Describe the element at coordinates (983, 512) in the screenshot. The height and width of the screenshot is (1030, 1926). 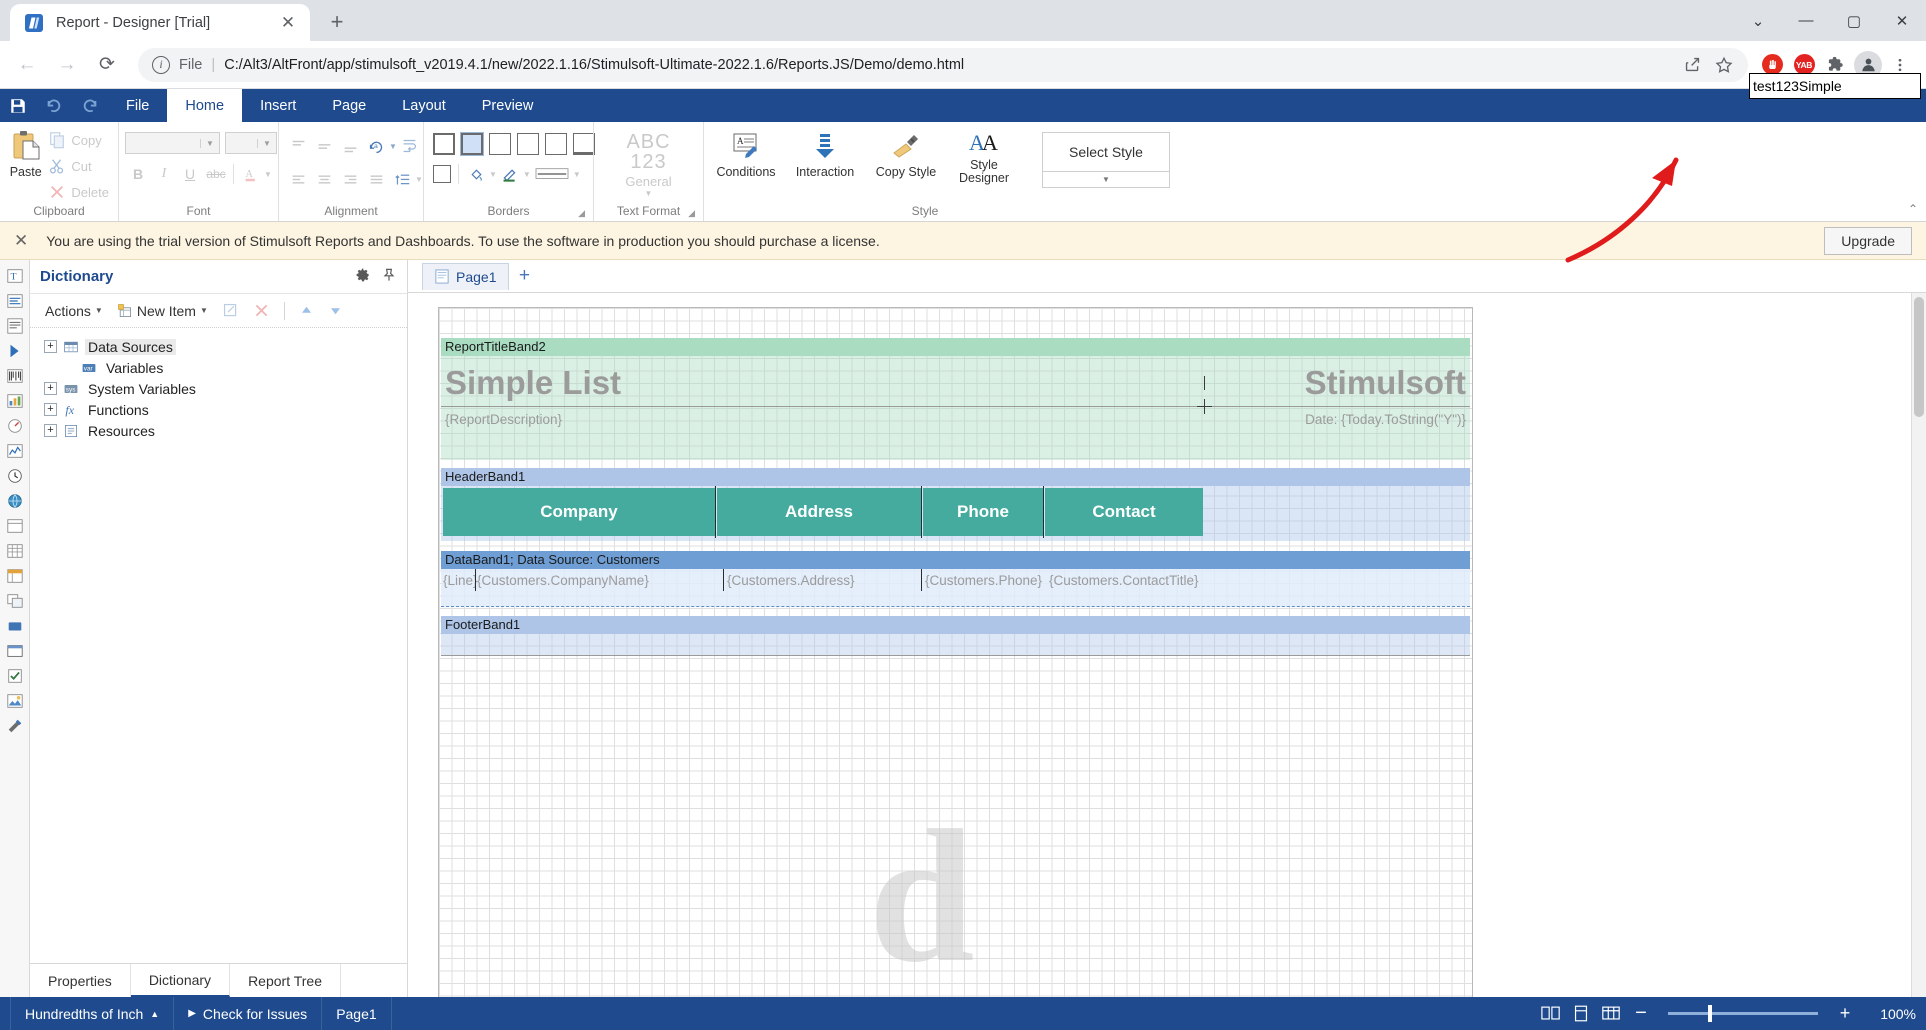
I see `header-cell-phone: Phone` at that location.